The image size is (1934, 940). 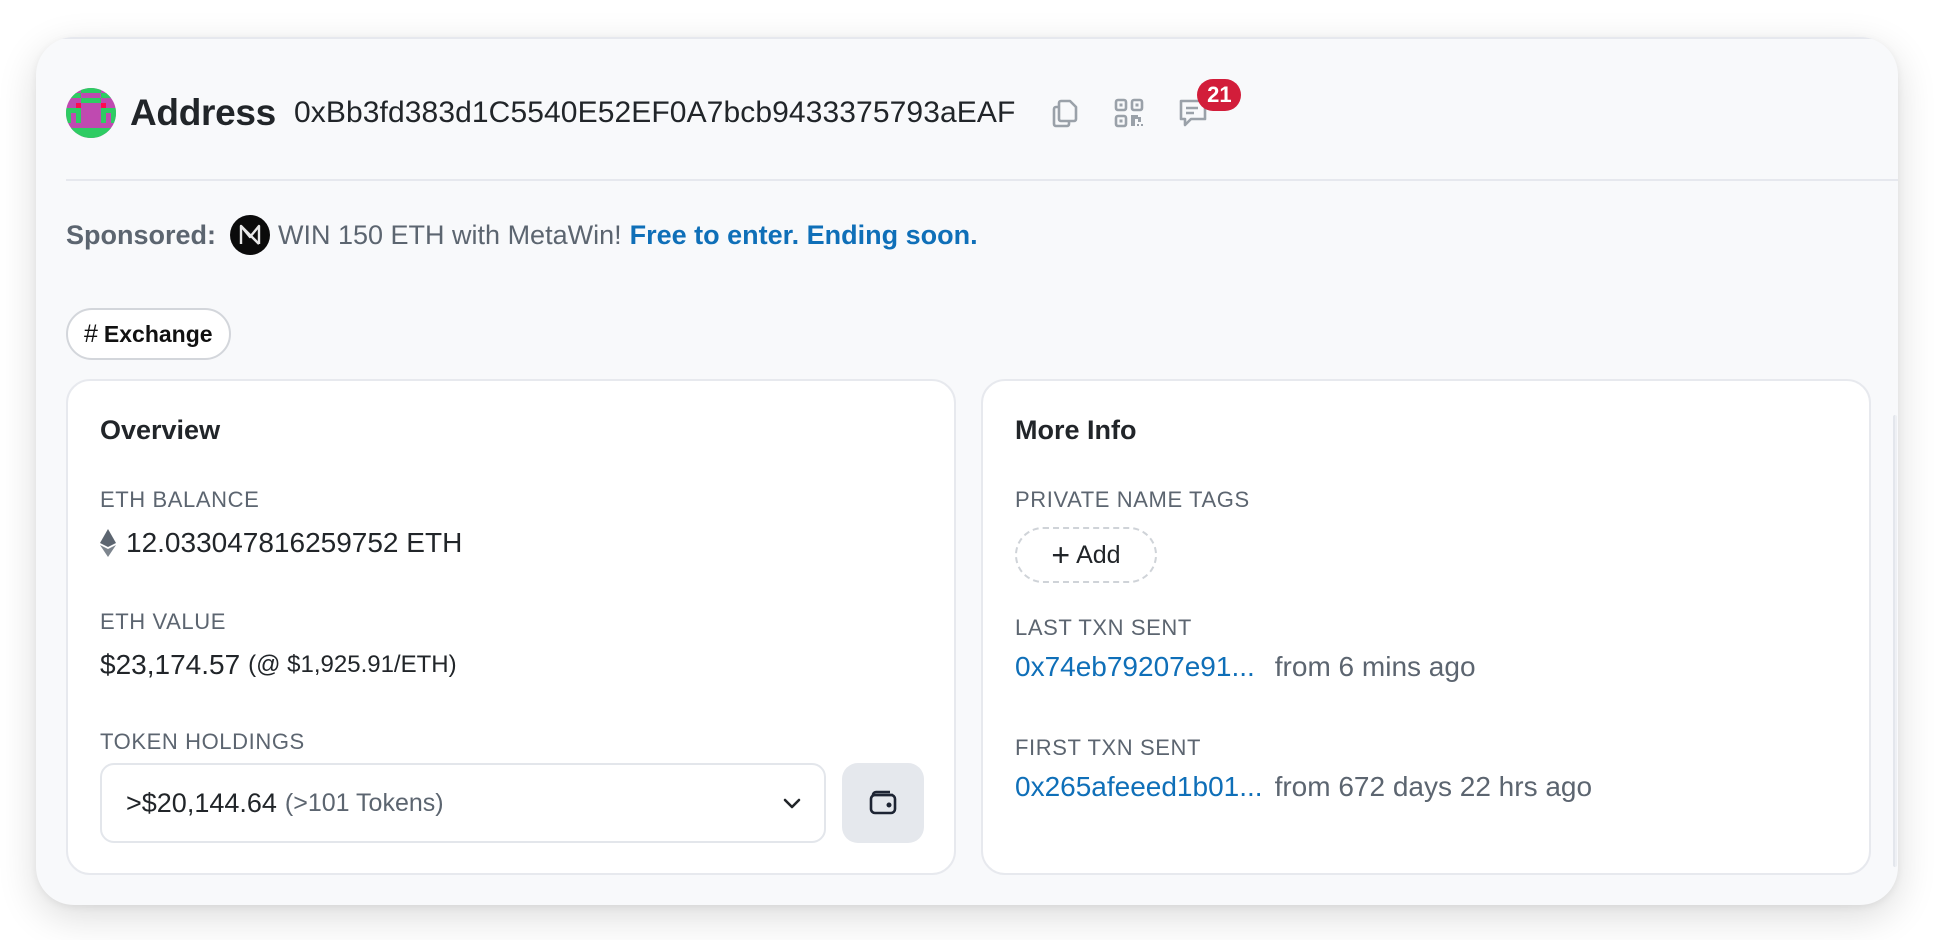 I want to click on copy-icon, so click(x=1065, y=113).